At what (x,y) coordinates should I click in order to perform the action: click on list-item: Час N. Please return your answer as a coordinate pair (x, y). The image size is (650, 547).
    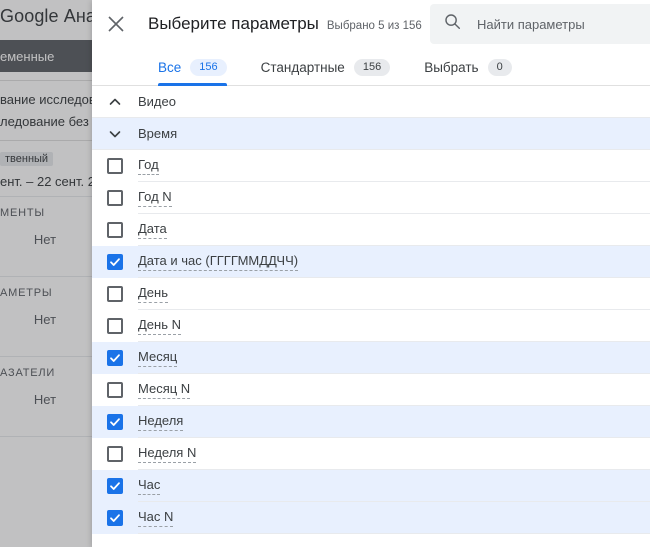
    Looking at the image, I should click on (371, 518).